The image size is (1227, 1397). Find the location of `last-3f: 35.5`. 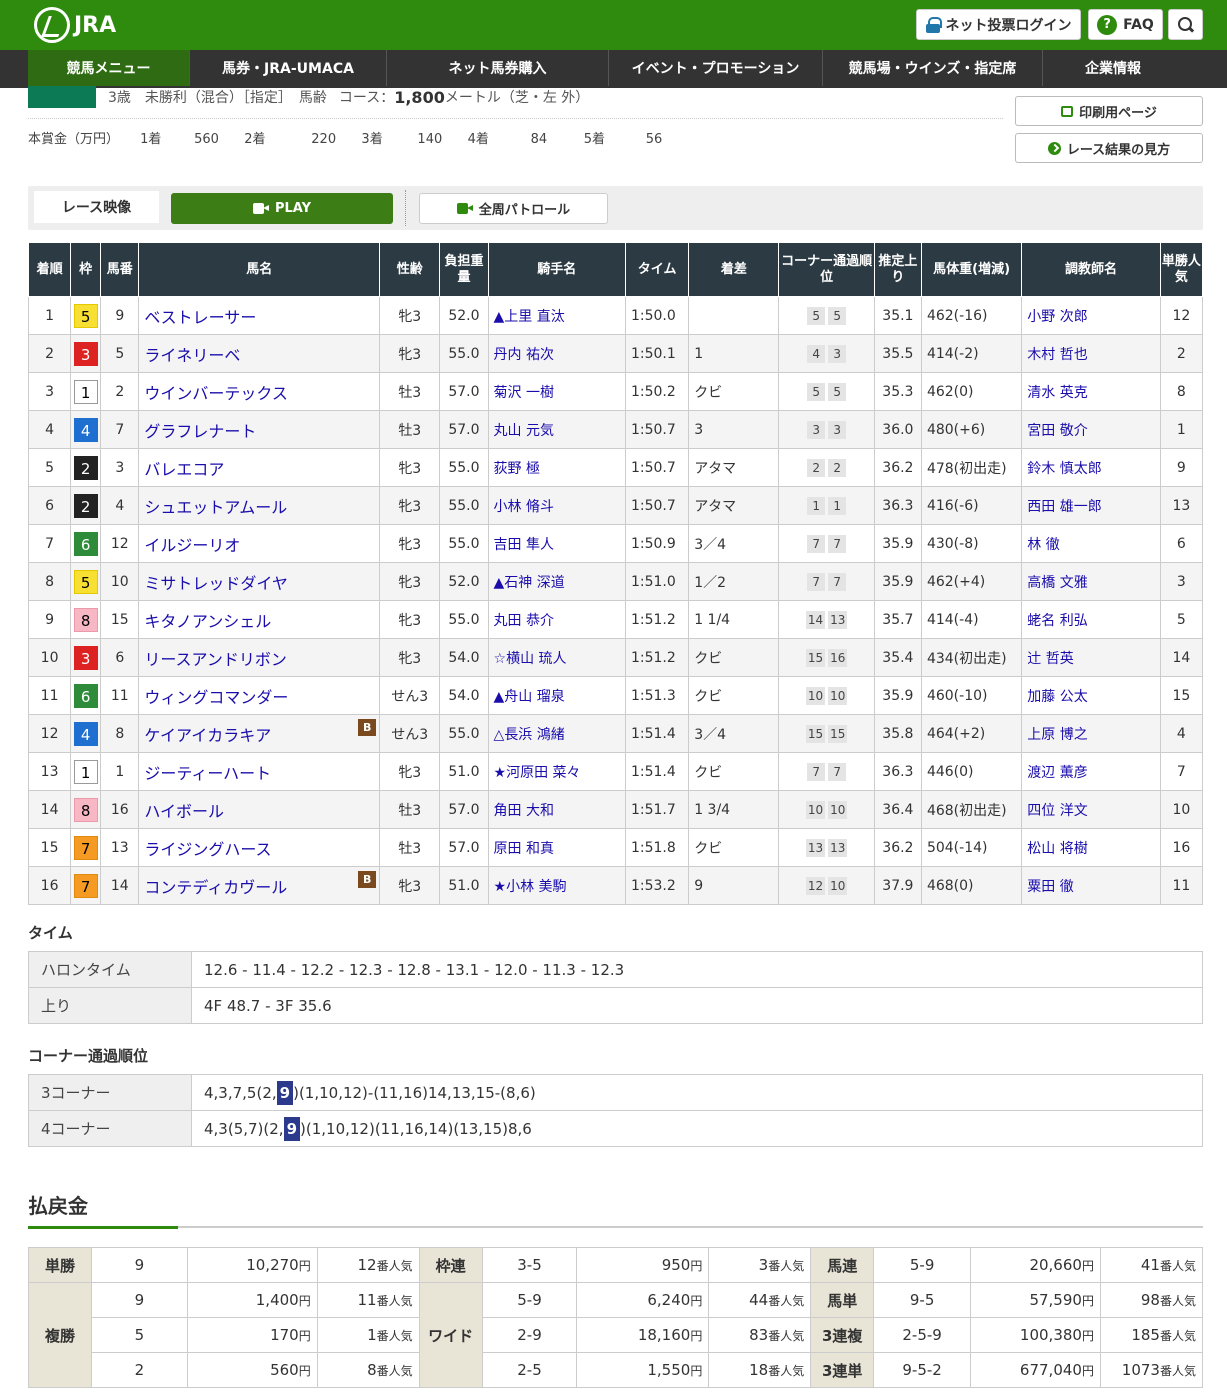

last-3f: 35.5 is located at coordinates (897, 353).